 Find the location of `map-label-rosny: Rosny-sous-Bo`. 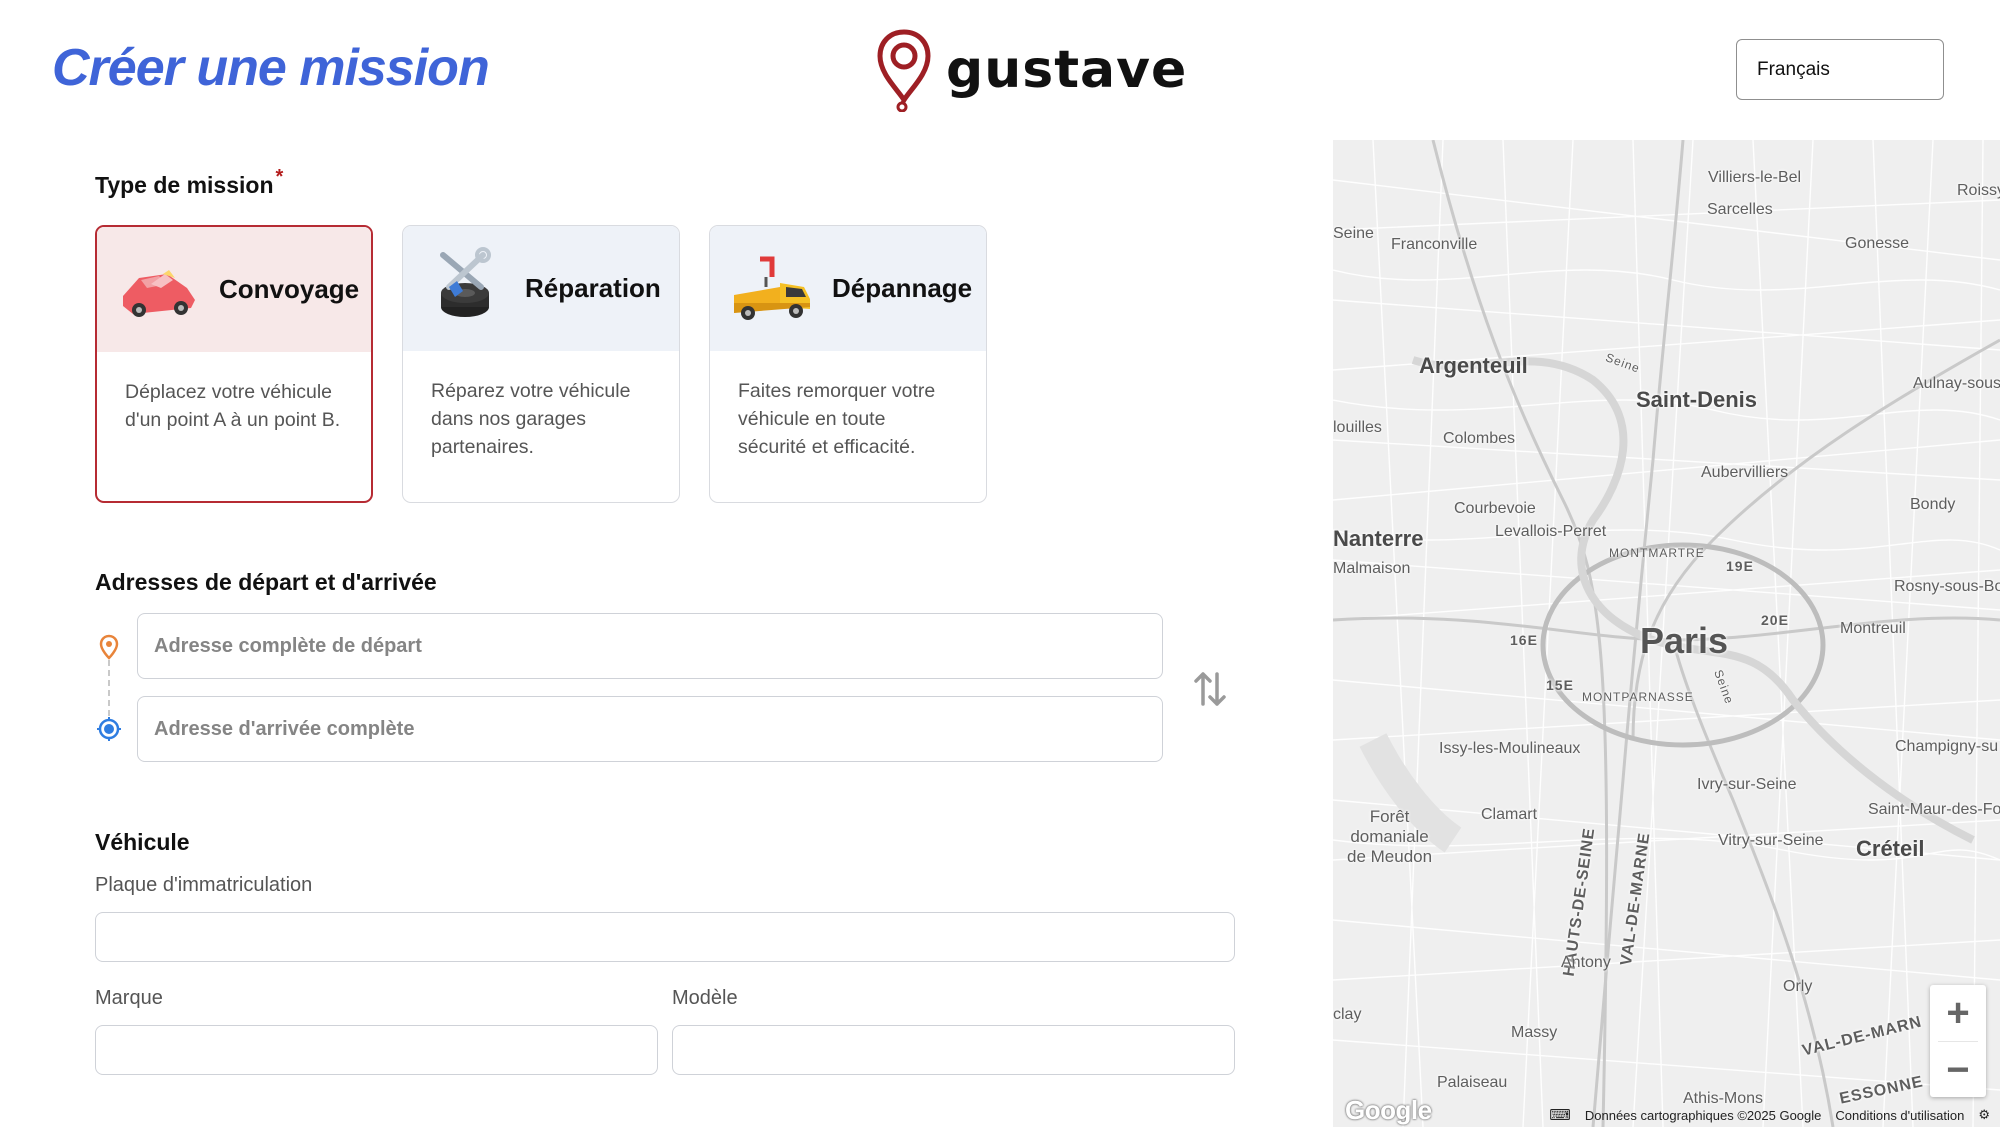

map-label-rosny: Rosny-sous-Bo is located at coordinates (1947, 586).